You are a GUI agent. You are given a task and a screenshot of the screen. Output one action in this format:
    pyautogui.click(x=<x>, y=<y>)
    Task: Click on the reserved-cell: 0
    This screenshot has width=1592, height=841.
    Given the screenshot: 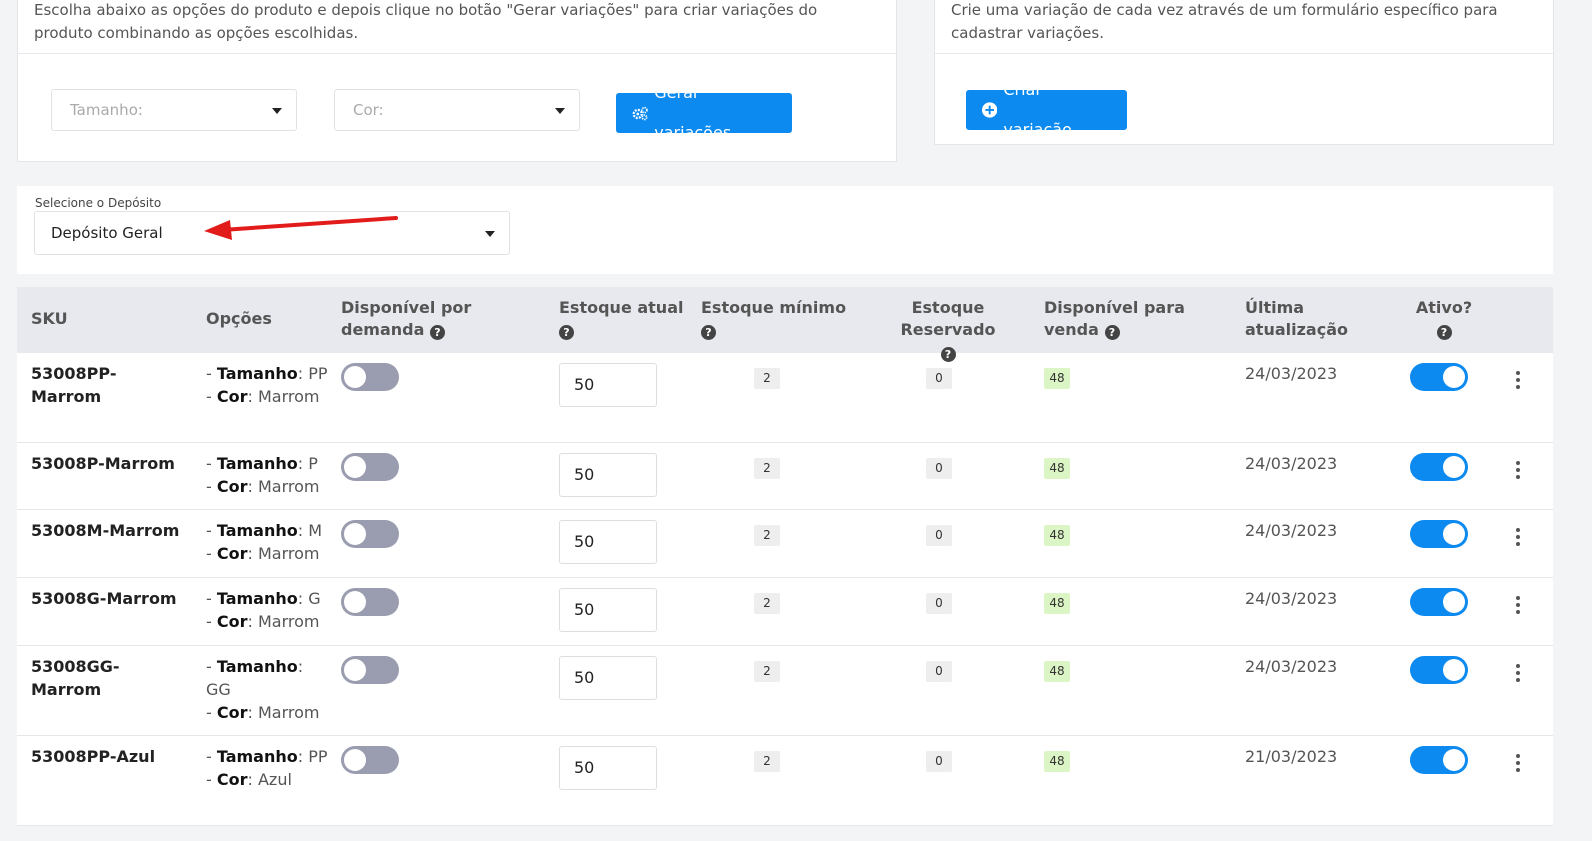 What is the action you would take?
    pyautogui.click(x=939, y=468)
    